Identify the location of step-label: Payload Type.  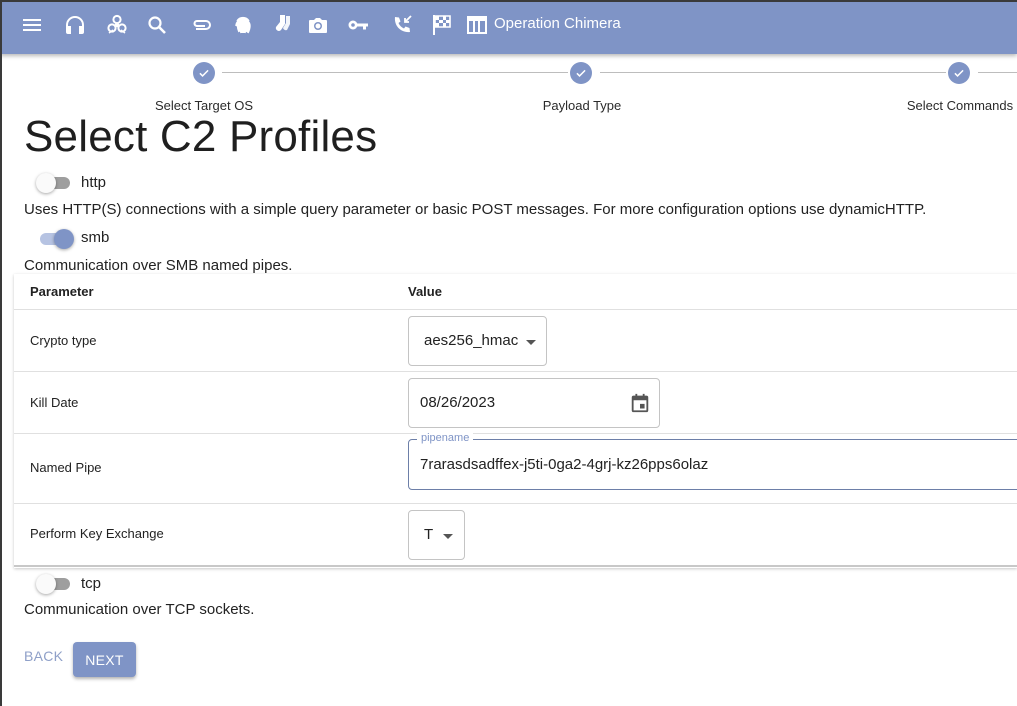
(582, 105).